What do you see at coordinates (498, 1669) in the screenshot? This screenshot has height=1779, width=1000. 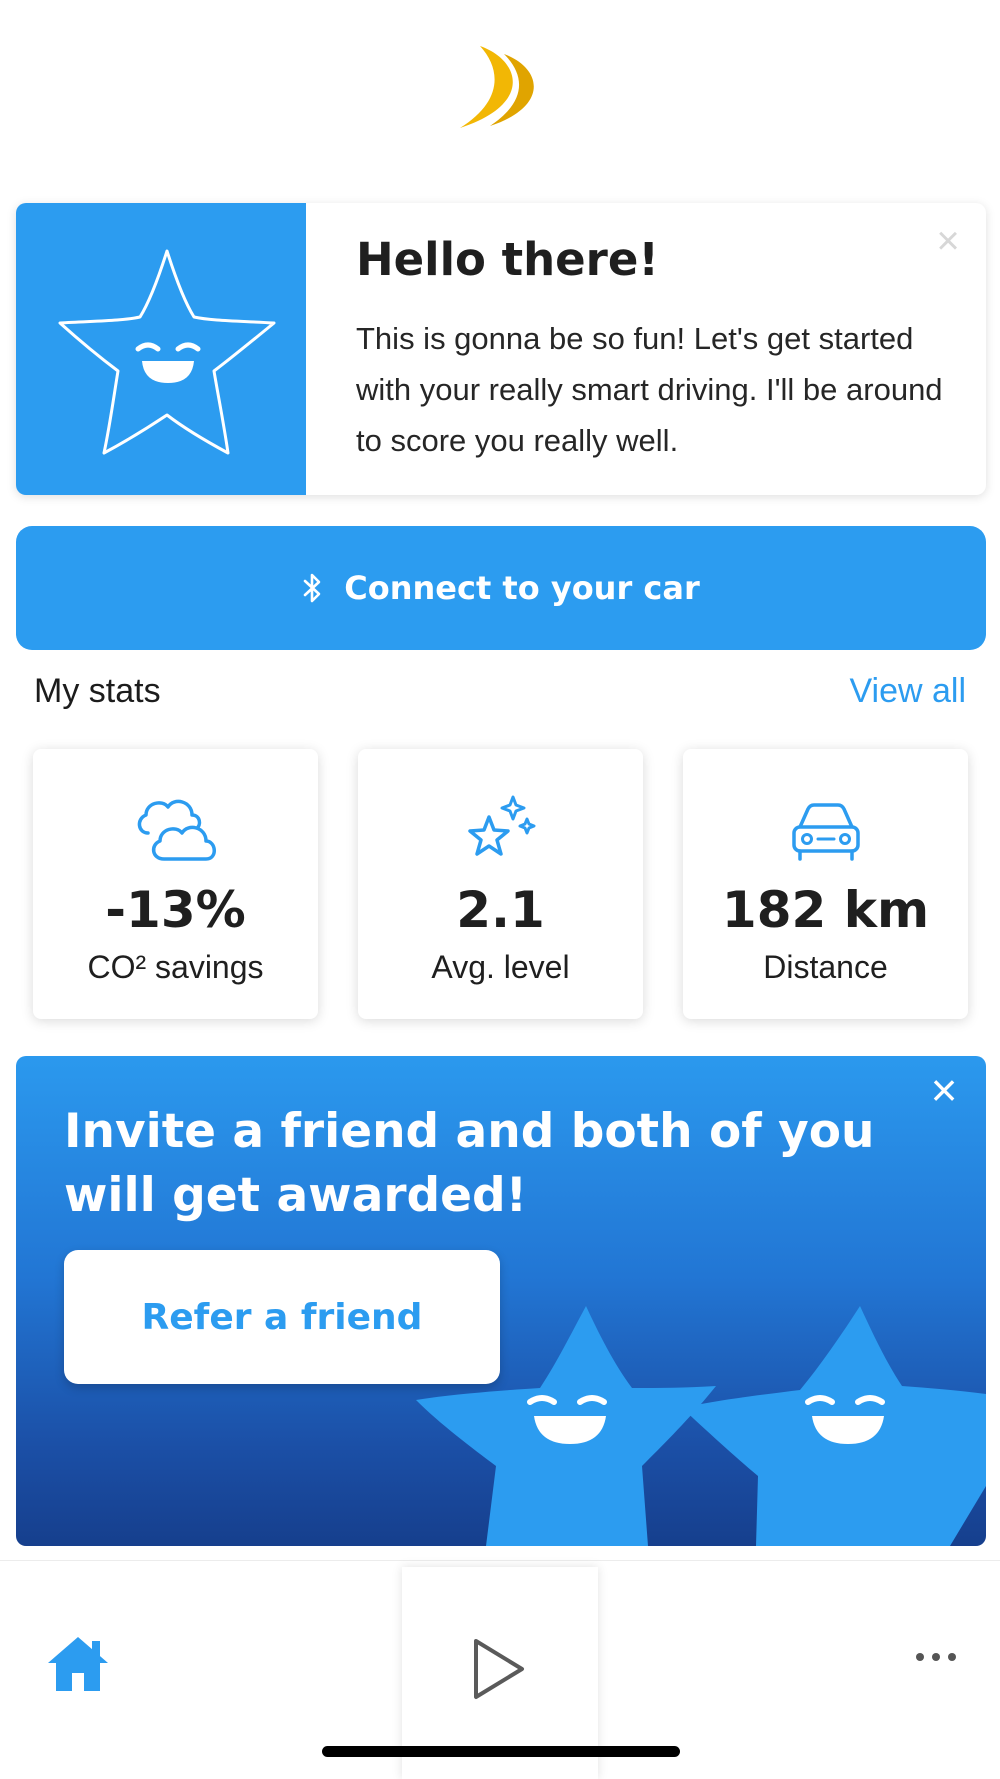 I see `play-icon` at bounding box center [498, 1669].